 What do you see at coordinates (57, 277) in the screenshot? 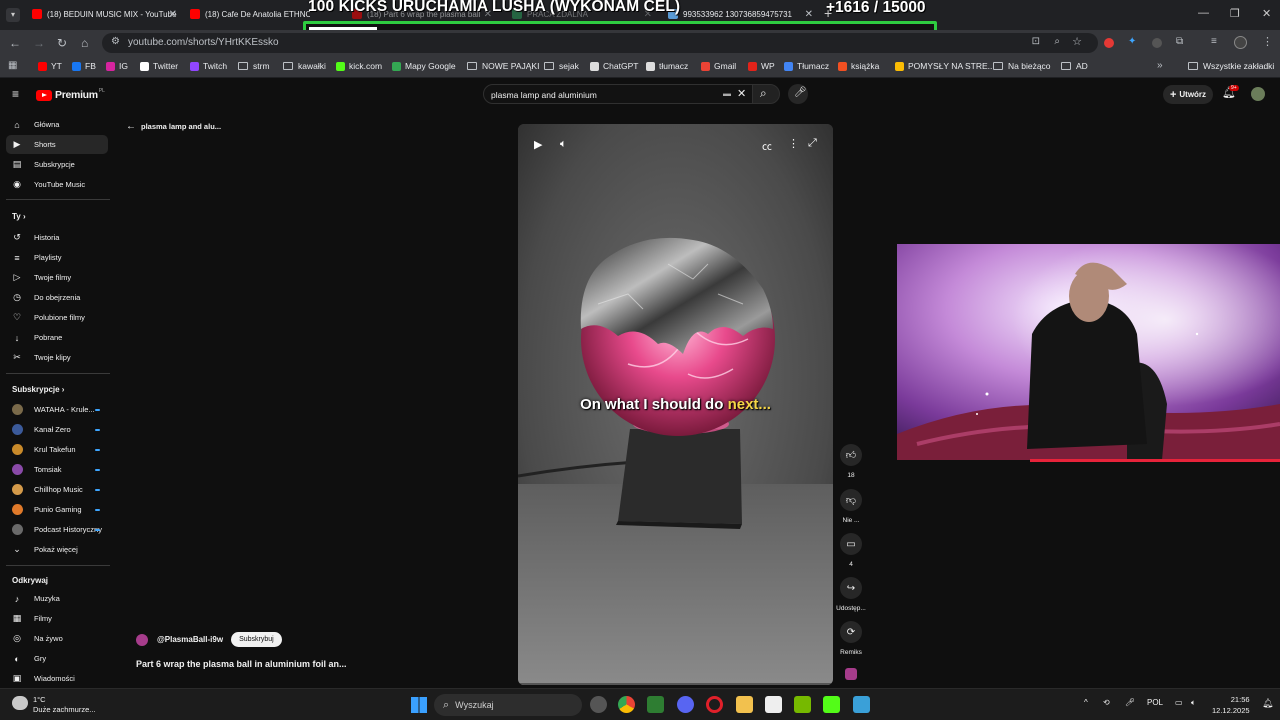
I see `sidebar-item: ▷ Twoje filmy` at bounding box center [57, 277].